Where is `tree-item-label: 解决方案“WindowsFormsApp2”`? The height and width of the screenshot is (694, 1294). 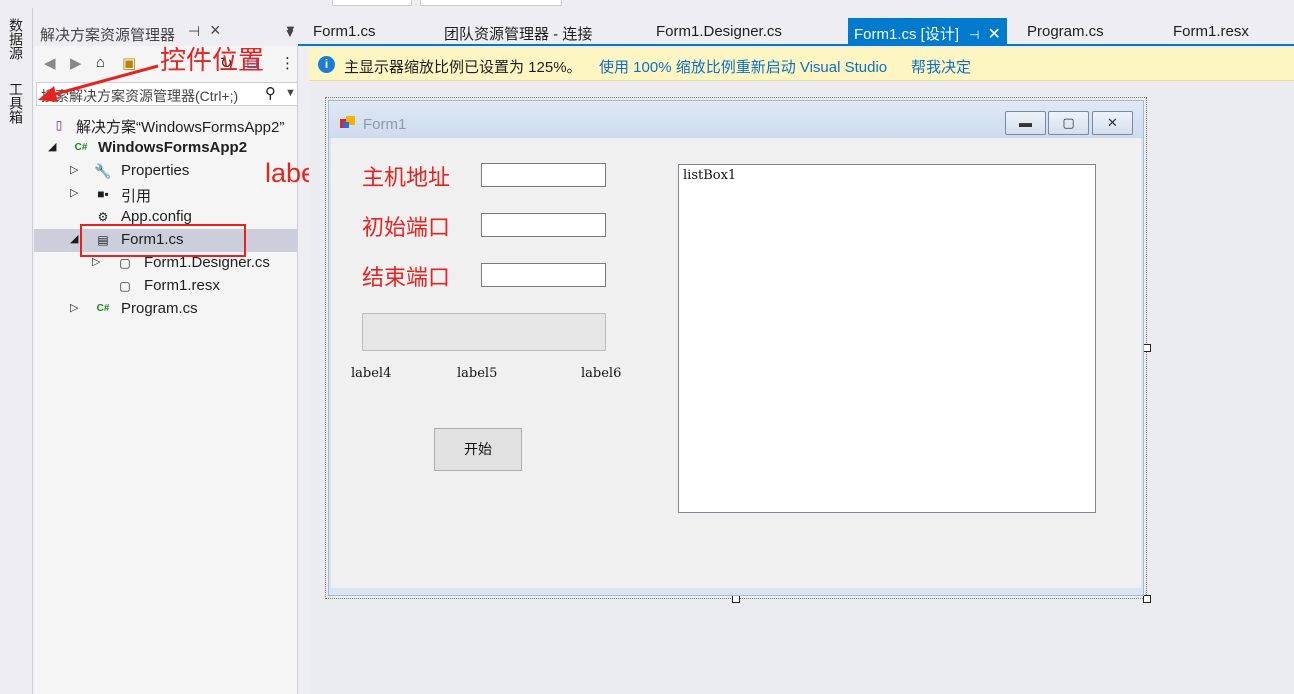
tree-item-label: 解决方案“WindowsFormsApp2” is located at coordinates (180, 127).